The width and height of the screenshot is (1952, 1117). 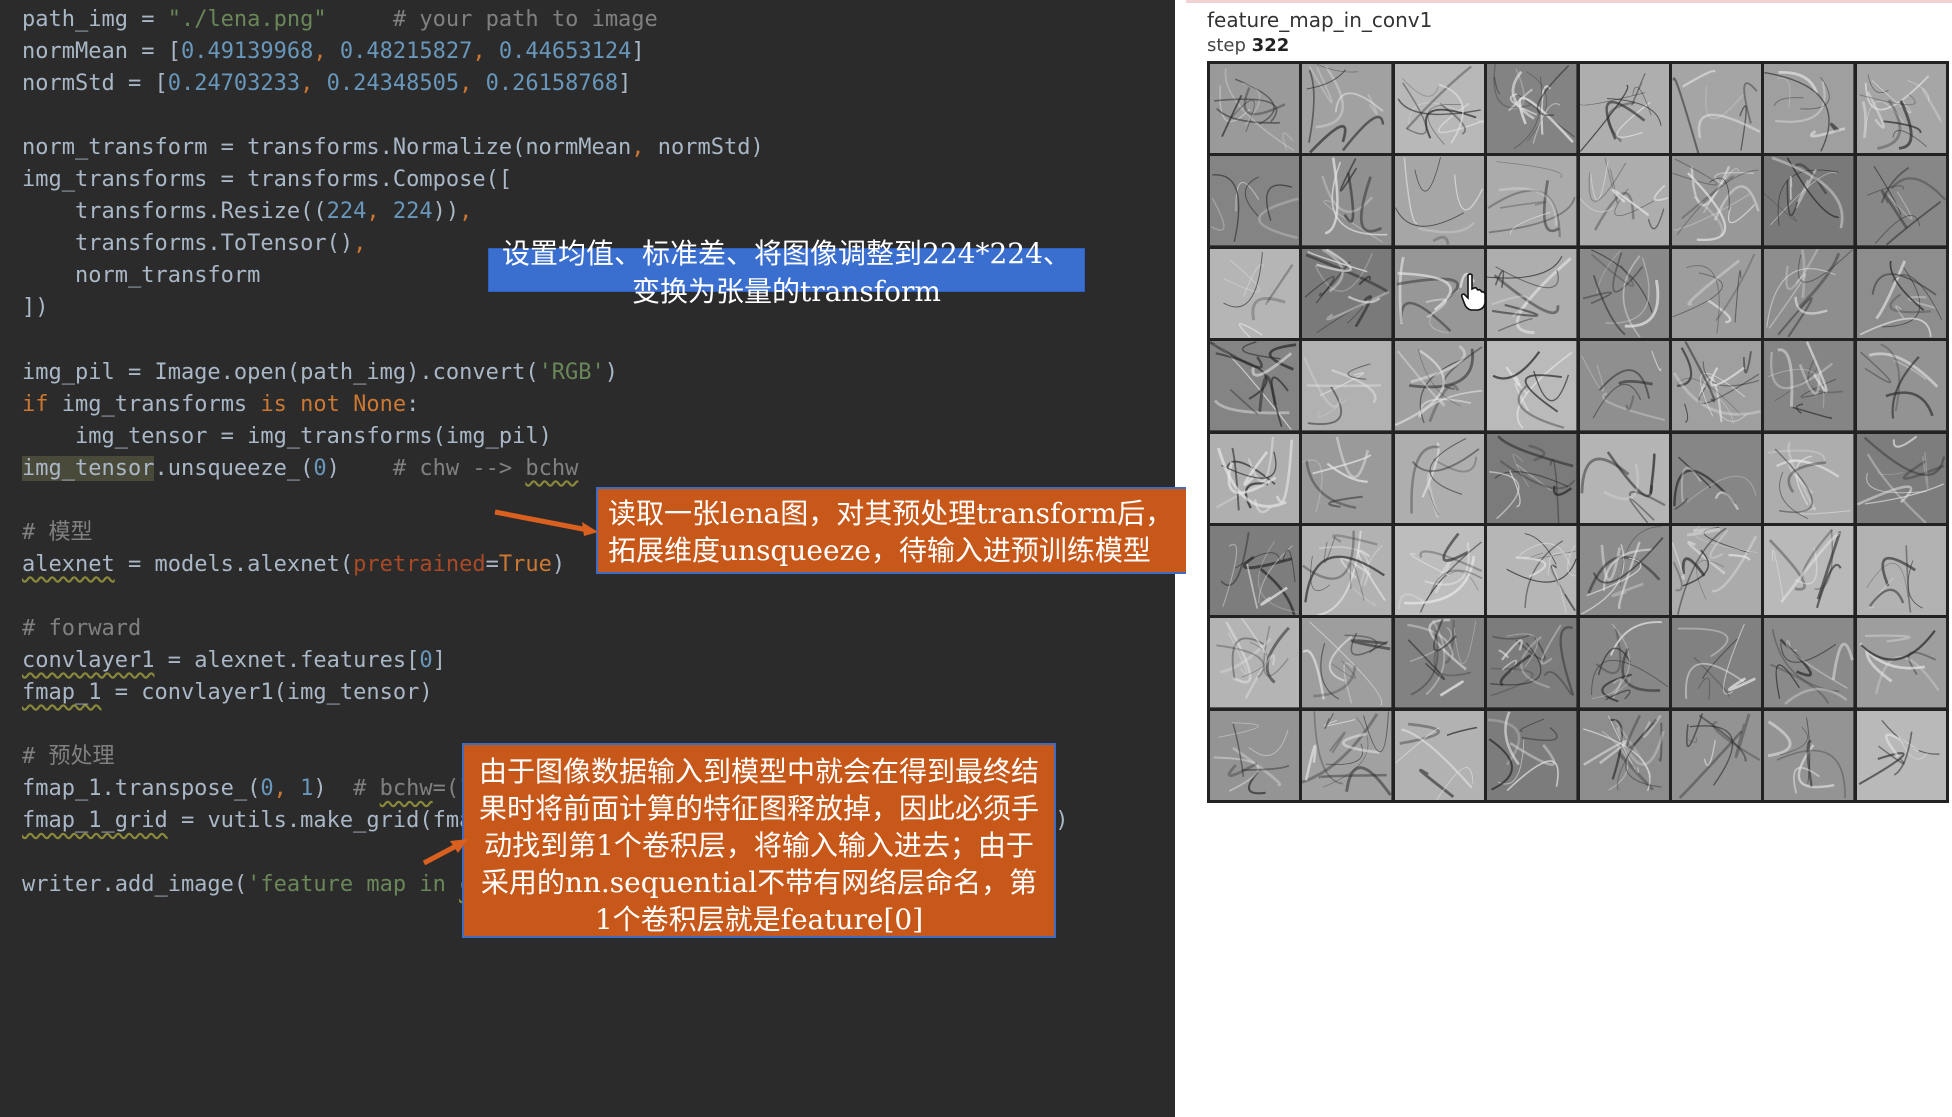 I want to click on callout-transform-note: 设置均值、标准差、将图像调整到224*224、变换为张量的transform, so click(x=786, y=272).